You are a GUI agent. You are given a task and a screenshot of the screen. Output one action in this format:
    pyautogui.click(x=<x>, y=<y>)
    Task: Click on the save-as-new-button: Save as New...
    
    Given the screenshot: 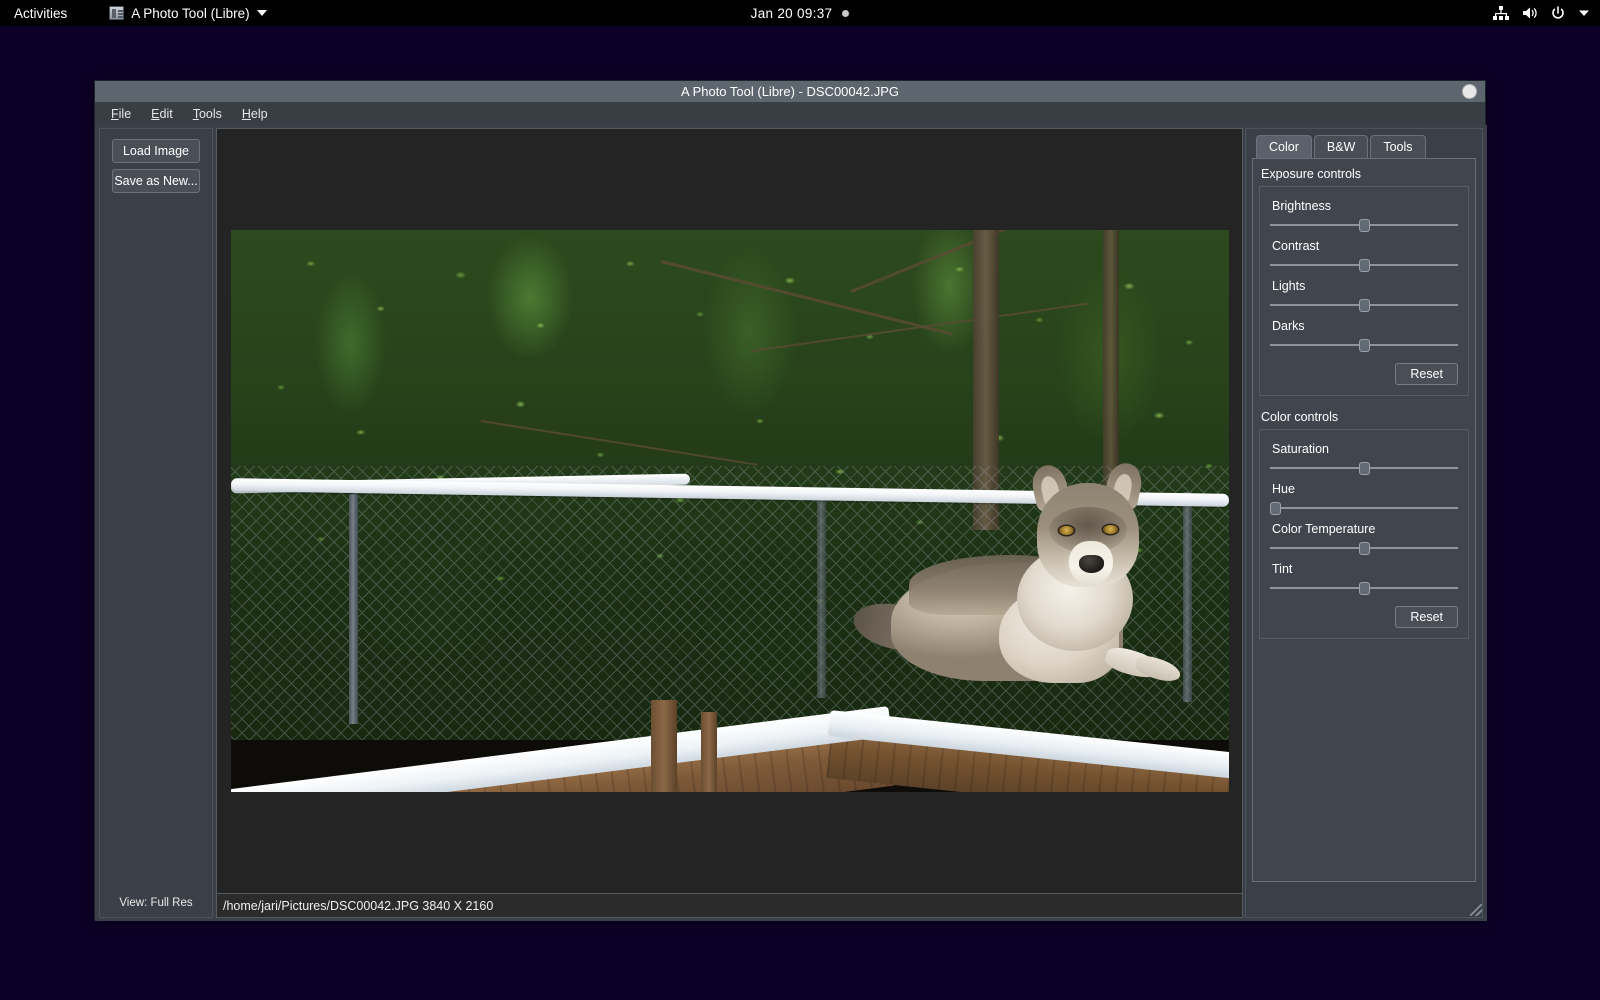 What is the action you would take?
    pyautogui.click(x=156, y=181)
    